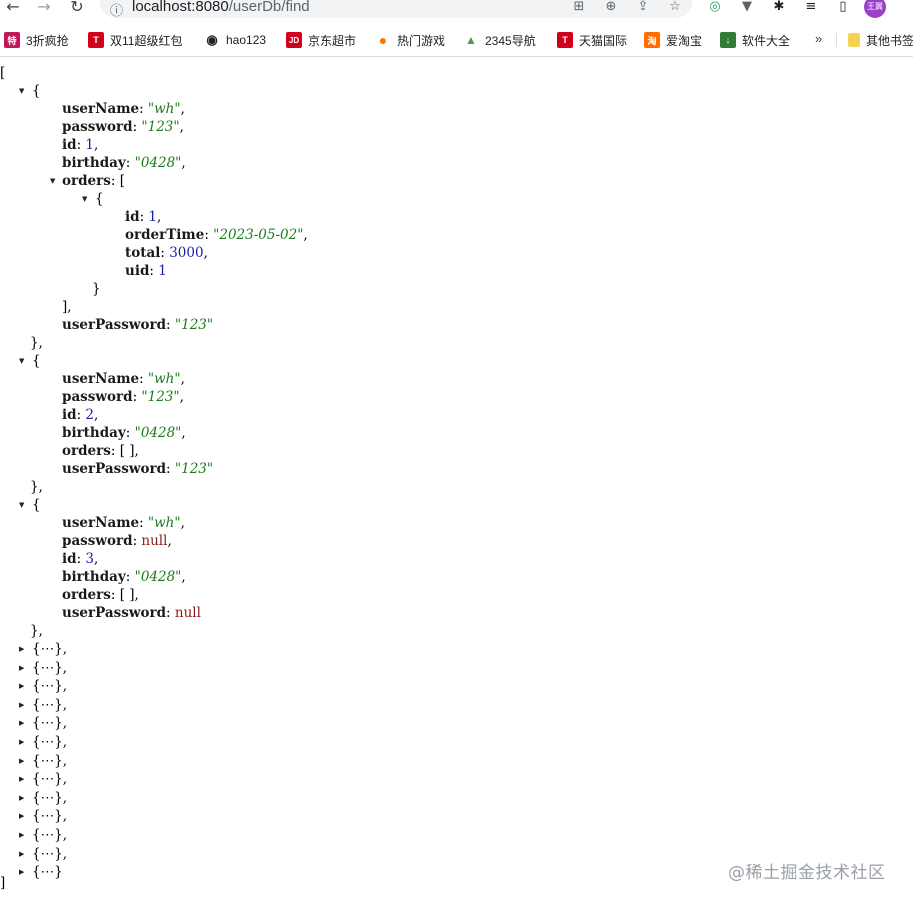  Describe the element at coordinates (755, 40) in the screenshot. I see `bookmark-item: ↓ 软件大全` at that location.